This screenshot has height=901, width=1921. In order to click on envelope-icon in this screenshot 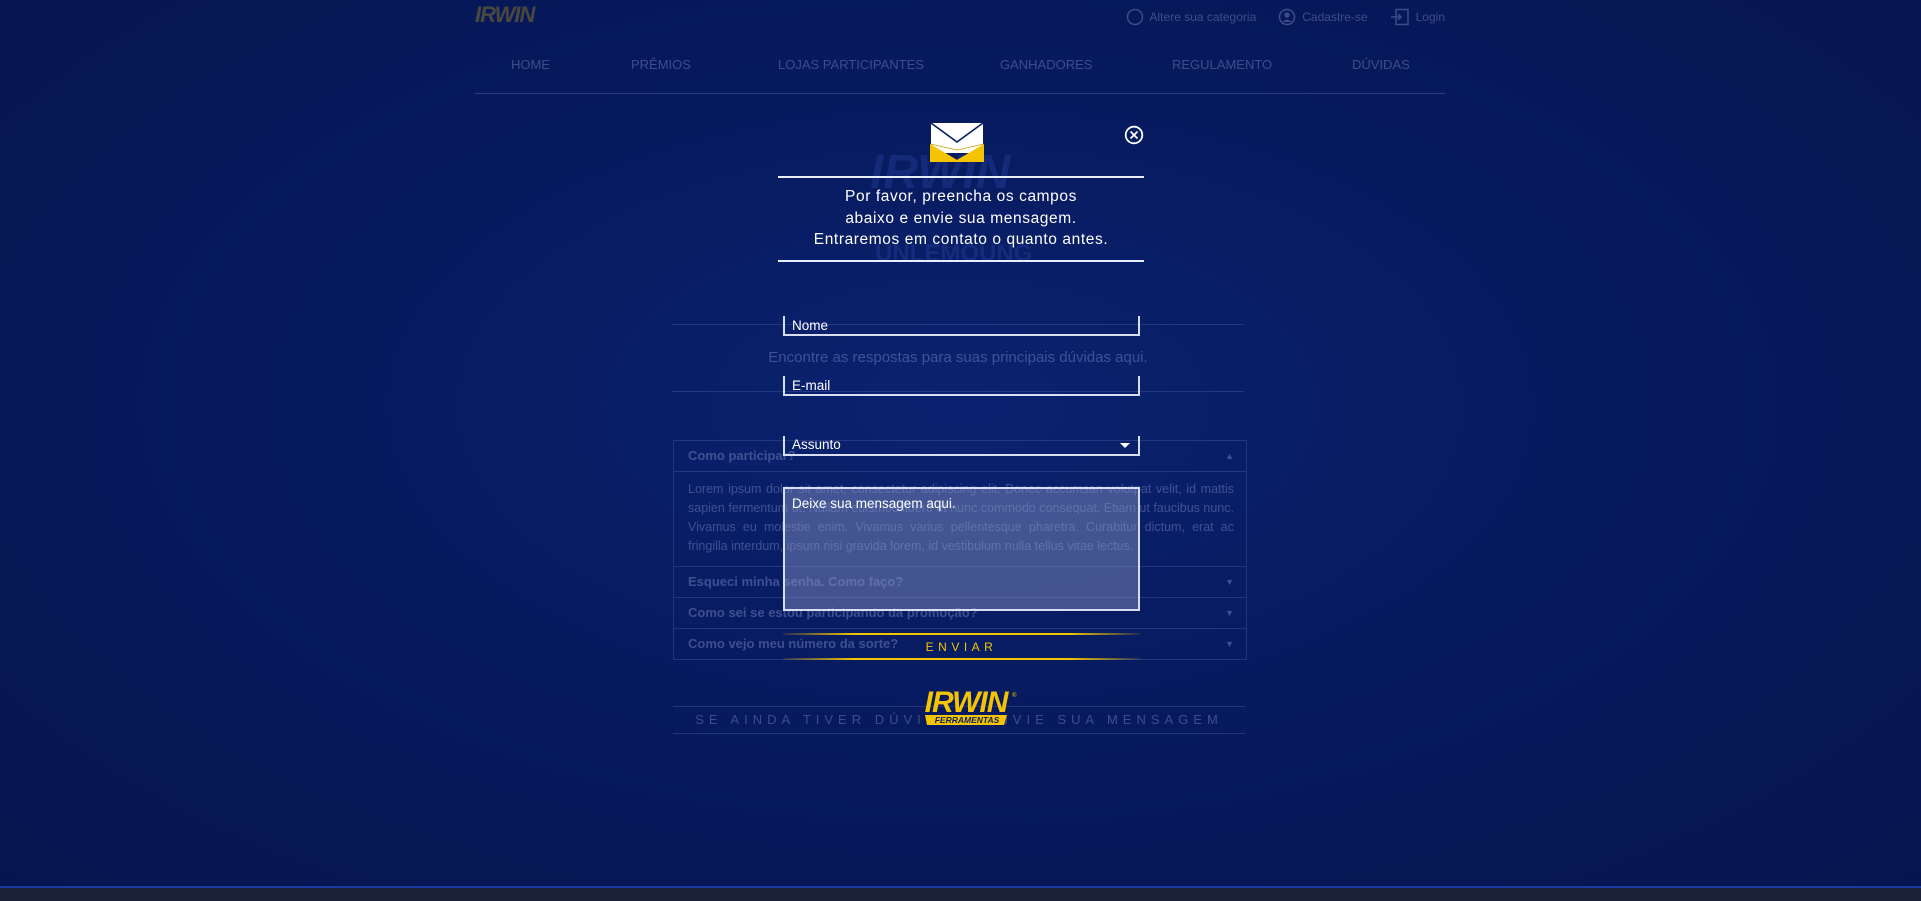, I will do `click(957, 142)`.